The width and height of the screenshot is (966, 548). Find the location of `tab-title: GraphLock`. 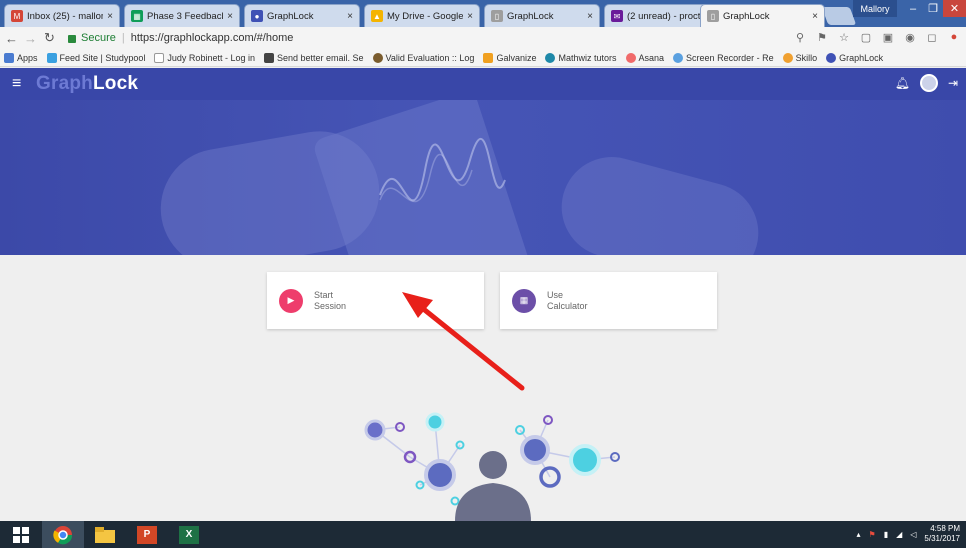

tab-title: GraphLock is located at coordinates (746, 16).